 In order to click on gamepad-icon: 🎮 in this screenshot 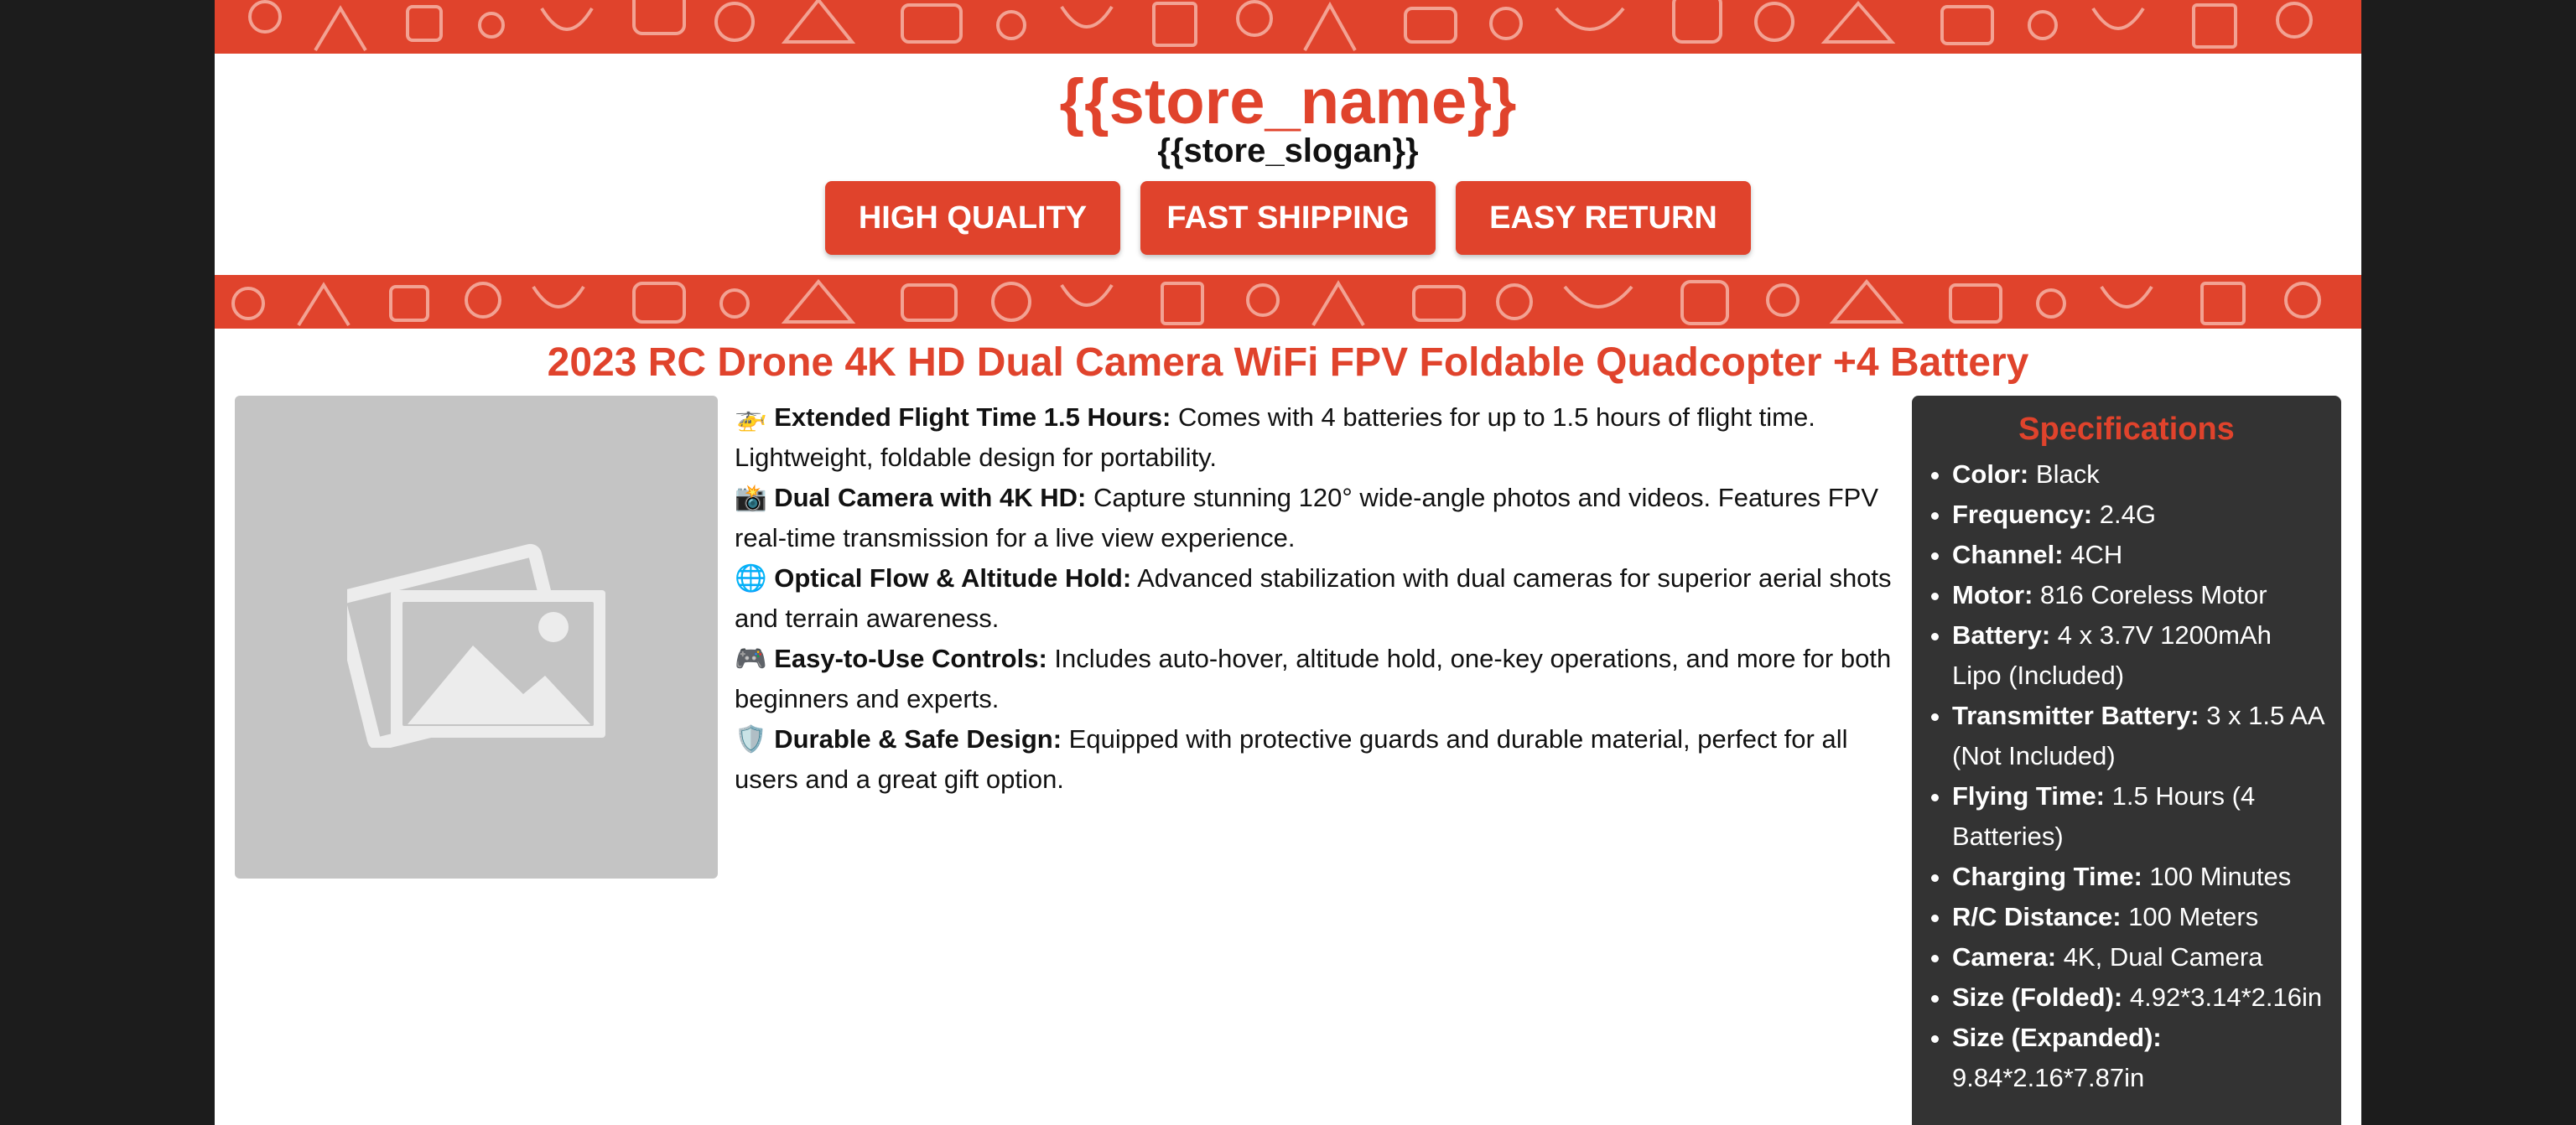, I will do `click(751, 658)`.